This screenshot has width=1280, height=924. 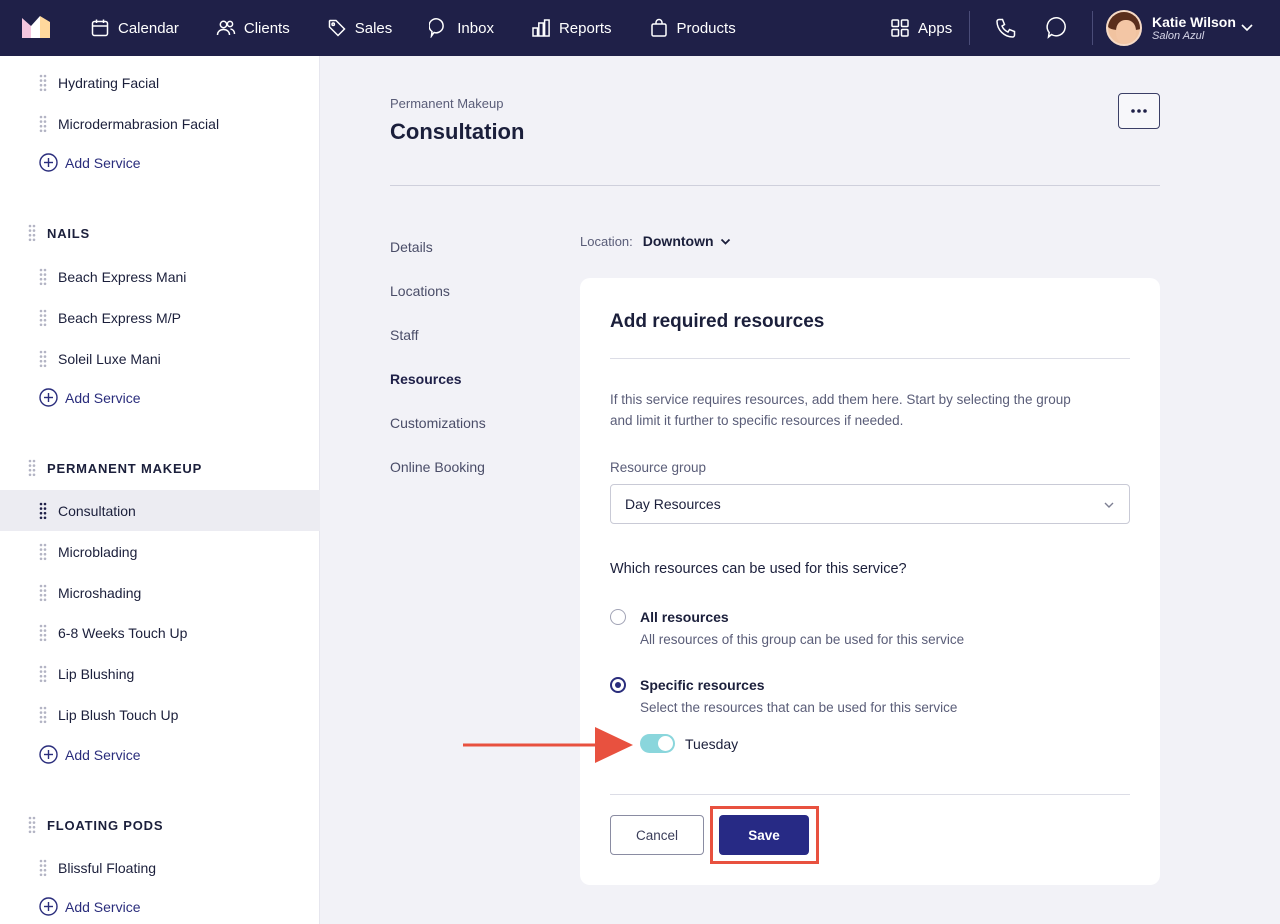 I want to click on location-filter: Location: Downtown, so click(x=655, y=241).